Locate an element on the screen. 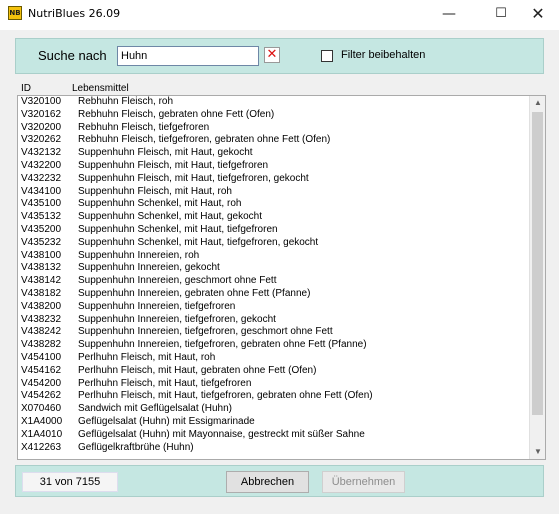  item-id: V435132 is located at coordinates (41, 217).